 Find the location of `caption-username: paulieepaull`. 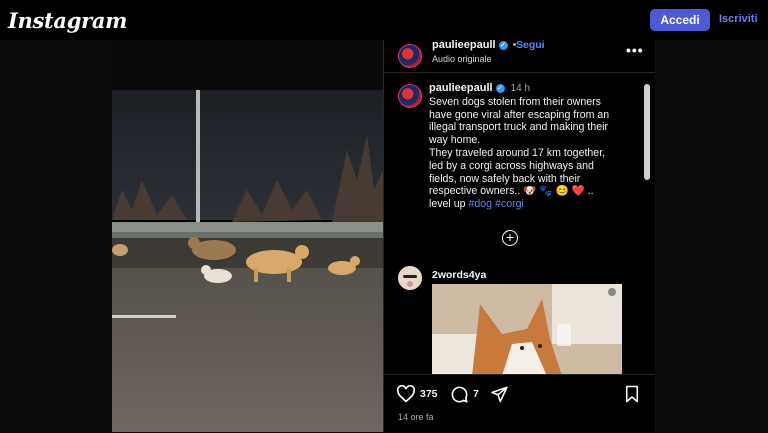

caption-username: paulieepaull is located at coordinates (461, 88).